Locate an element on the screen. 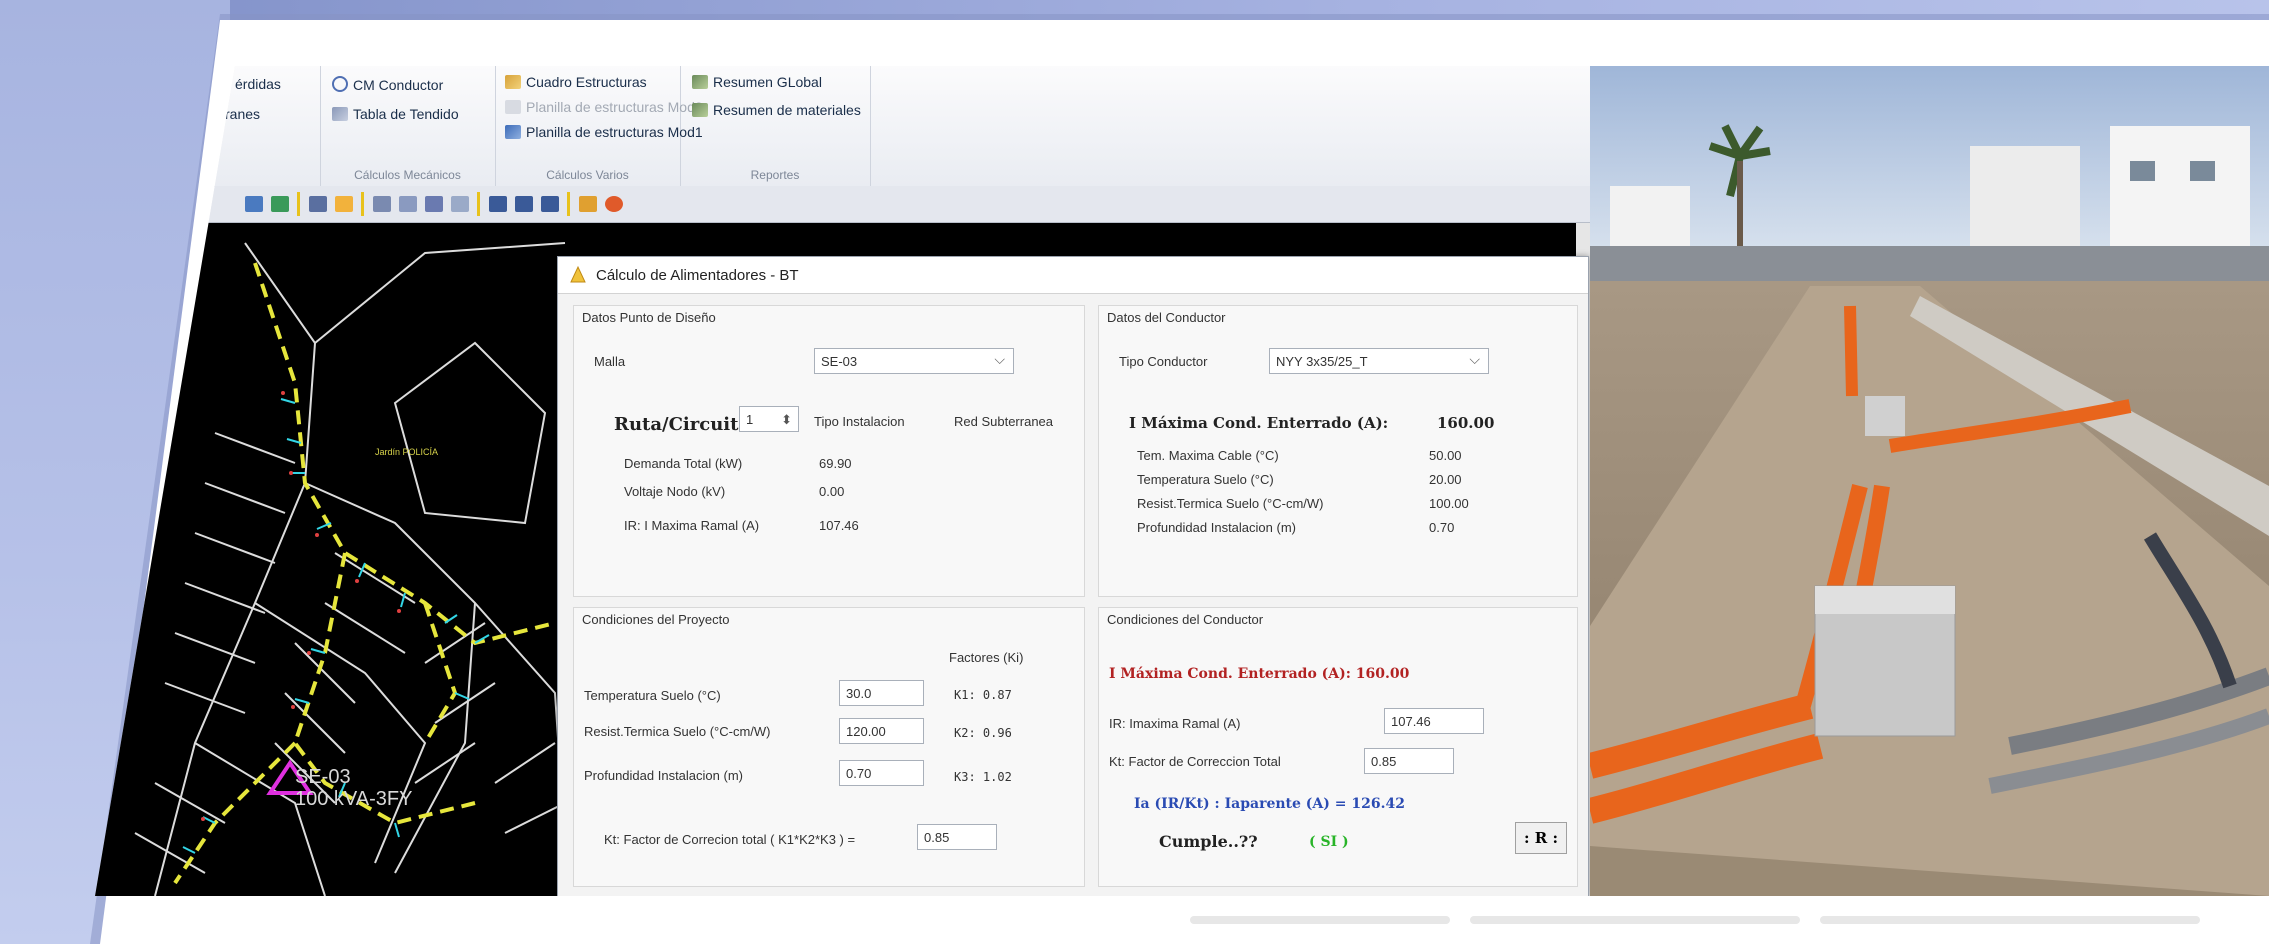 Image resolution: width=2269 pixels, height=944 pixels. temp-suelo-value: 20.00 is located at coordinates (1445, 479).